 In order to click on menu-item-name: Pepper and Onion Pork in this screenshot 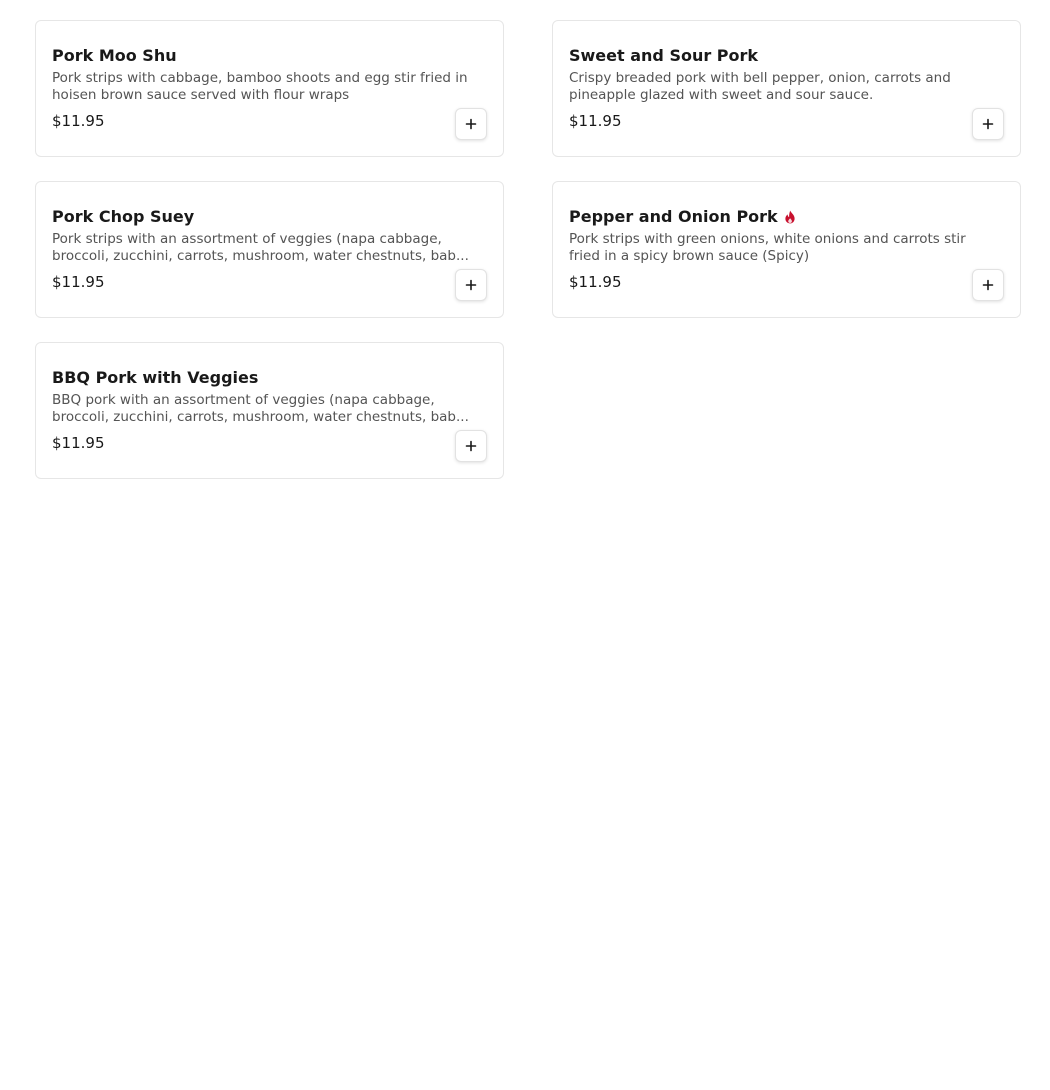, I will do `click(673, 216)`.